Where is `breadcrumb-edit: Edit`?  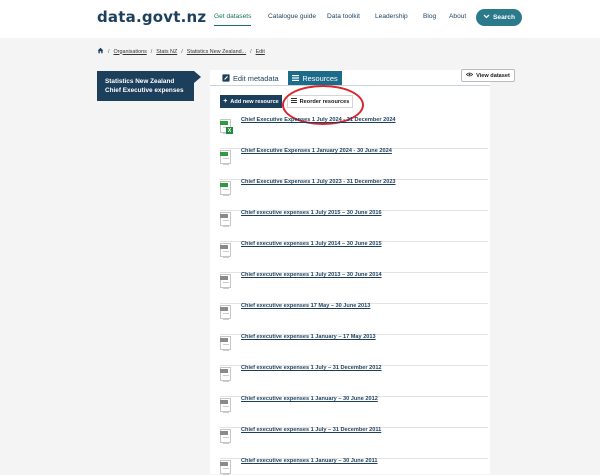 breadcrumb-edit: Edit is located at coordinates (260, 52).